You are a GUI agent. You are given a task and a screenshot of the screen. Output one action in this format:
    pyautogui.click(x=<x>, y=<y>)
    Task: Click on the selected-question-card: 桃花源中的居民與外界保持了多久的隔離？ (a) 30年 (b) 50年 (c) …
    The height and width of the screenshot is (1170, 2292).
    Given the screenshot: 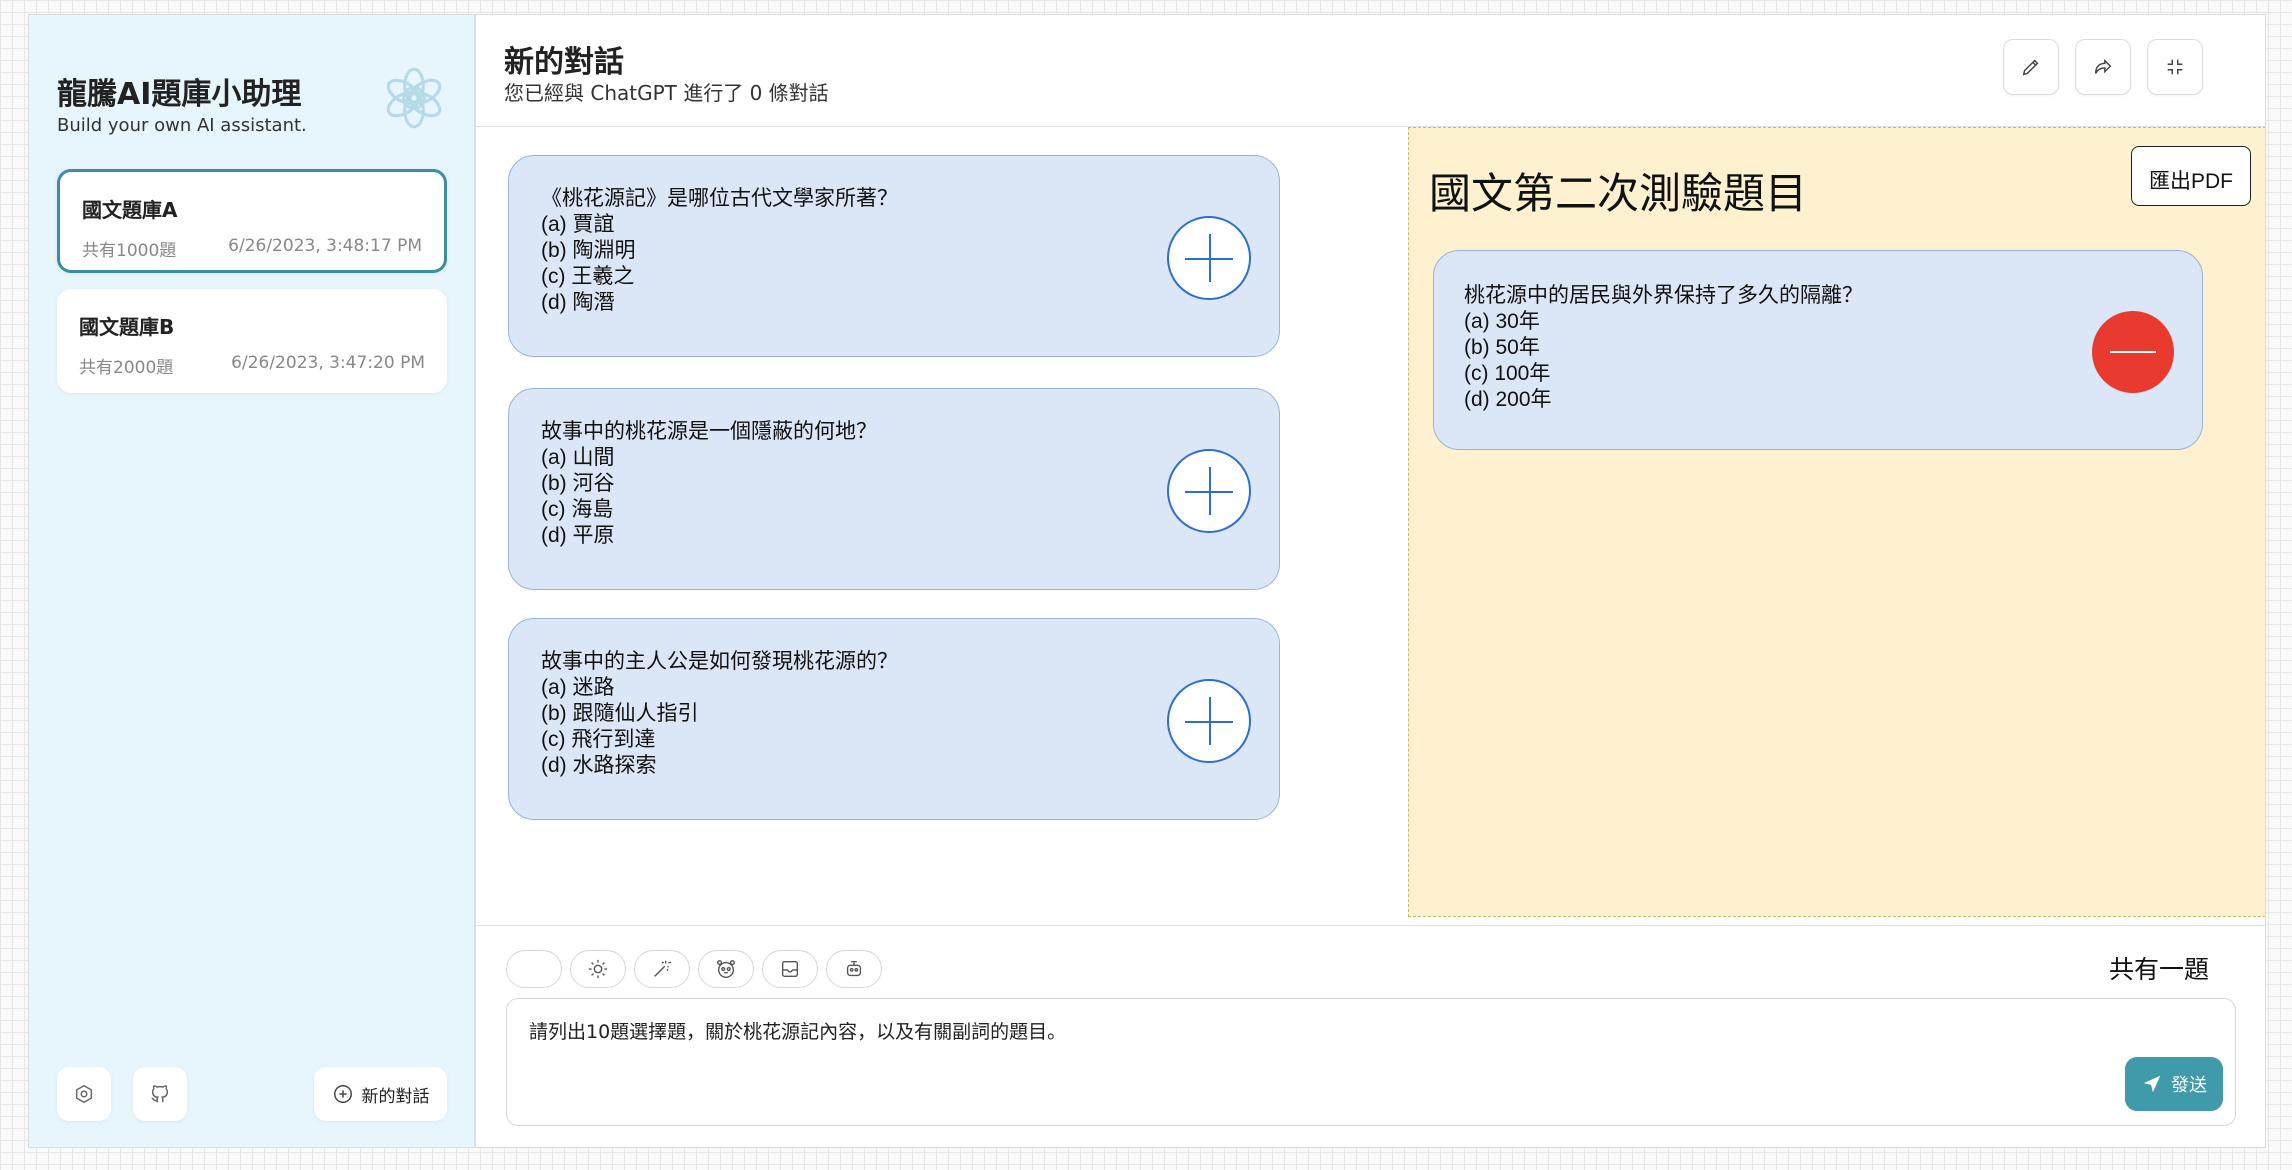 What is the action you would take?
    pyautogui.click(x=1818, y=350)
    